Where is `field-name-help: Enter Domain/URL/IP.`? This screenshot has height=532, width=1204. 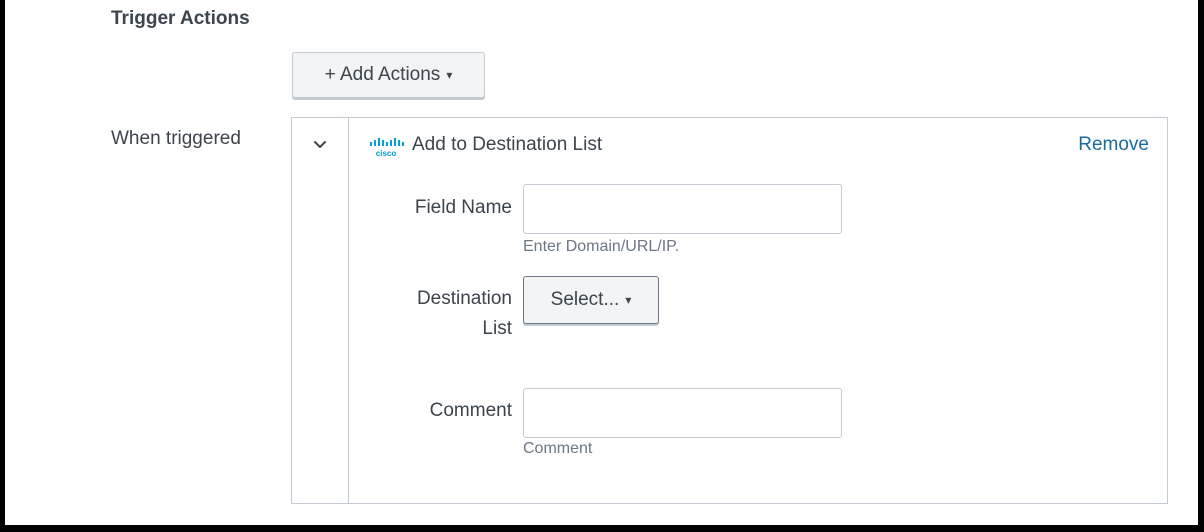 field-name-help: Enter Domain/URL/IP. is located at coordinates (601, 246).